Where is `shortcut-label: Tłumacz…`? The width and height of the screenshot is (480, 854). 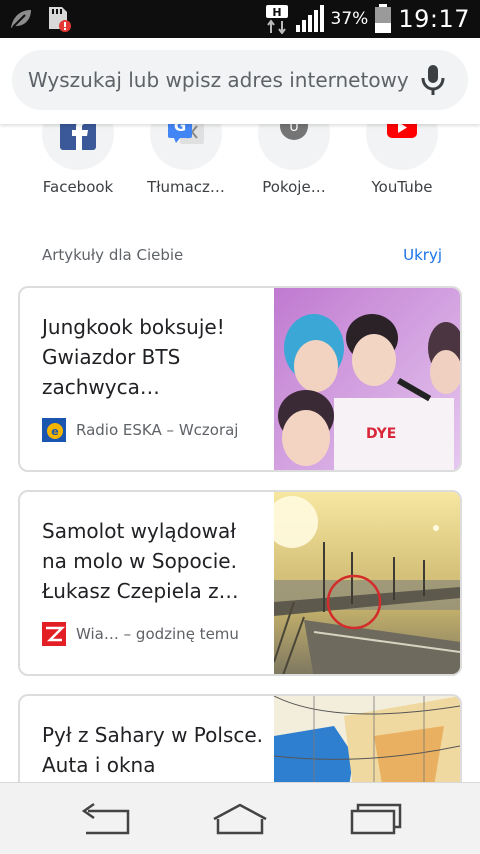 shortcut-label: Tłumacz… is located at coordinates (186, 187).